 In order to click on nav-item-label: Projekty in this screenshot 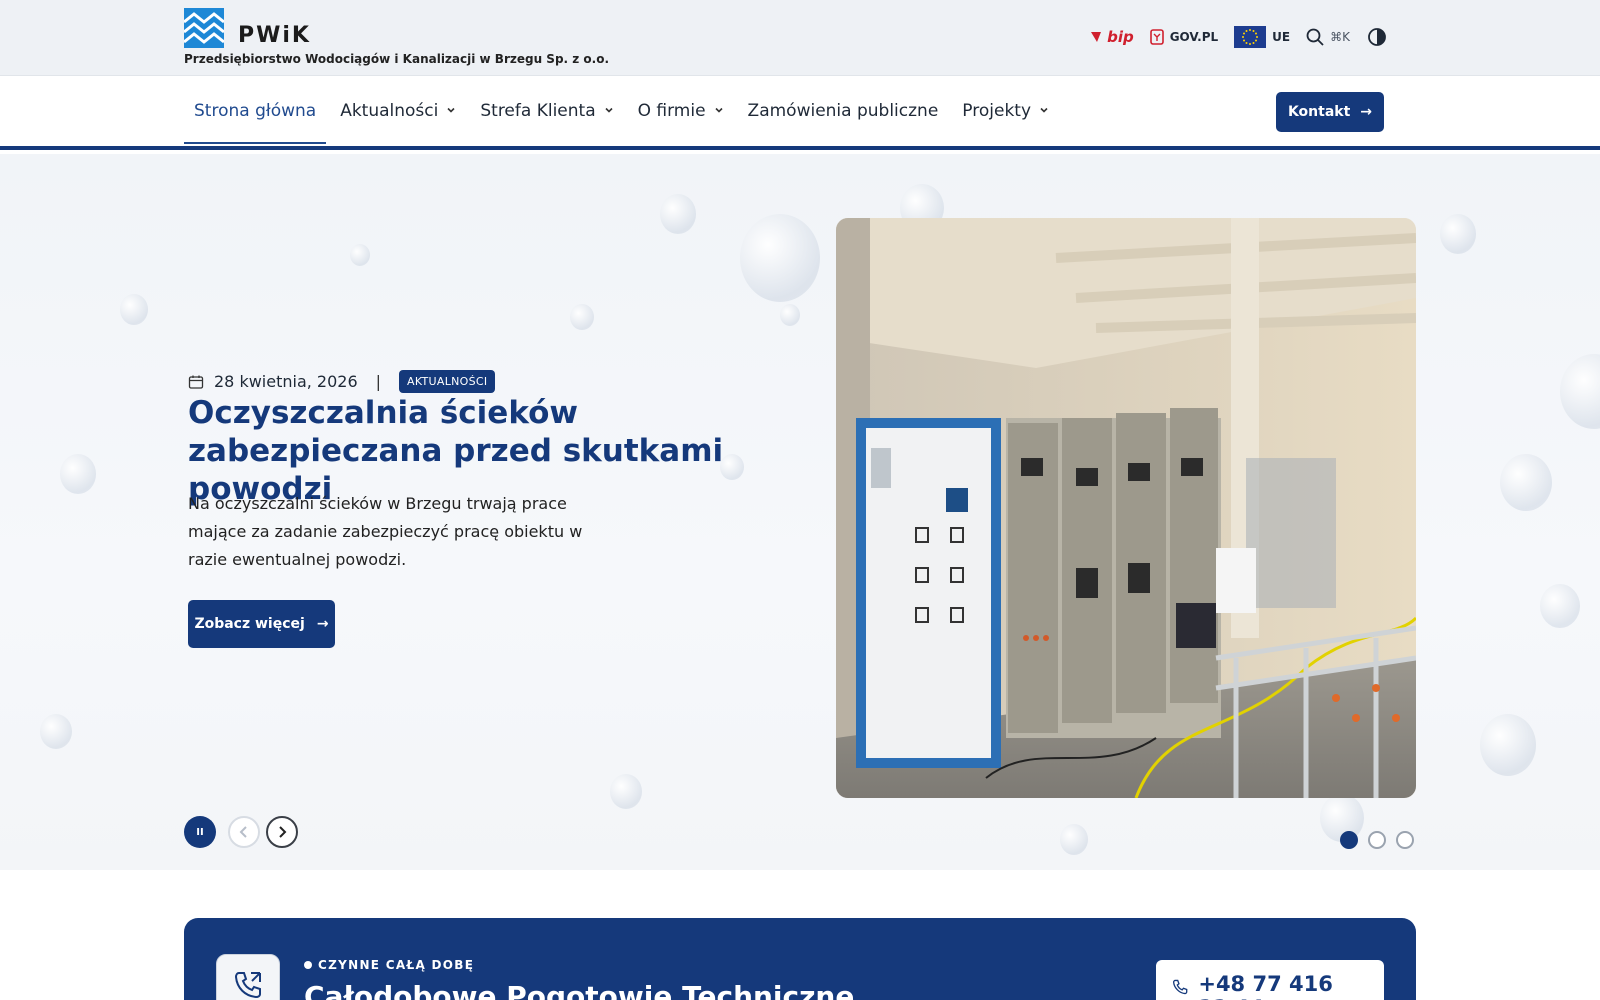, I will do `click(997, 111)`.